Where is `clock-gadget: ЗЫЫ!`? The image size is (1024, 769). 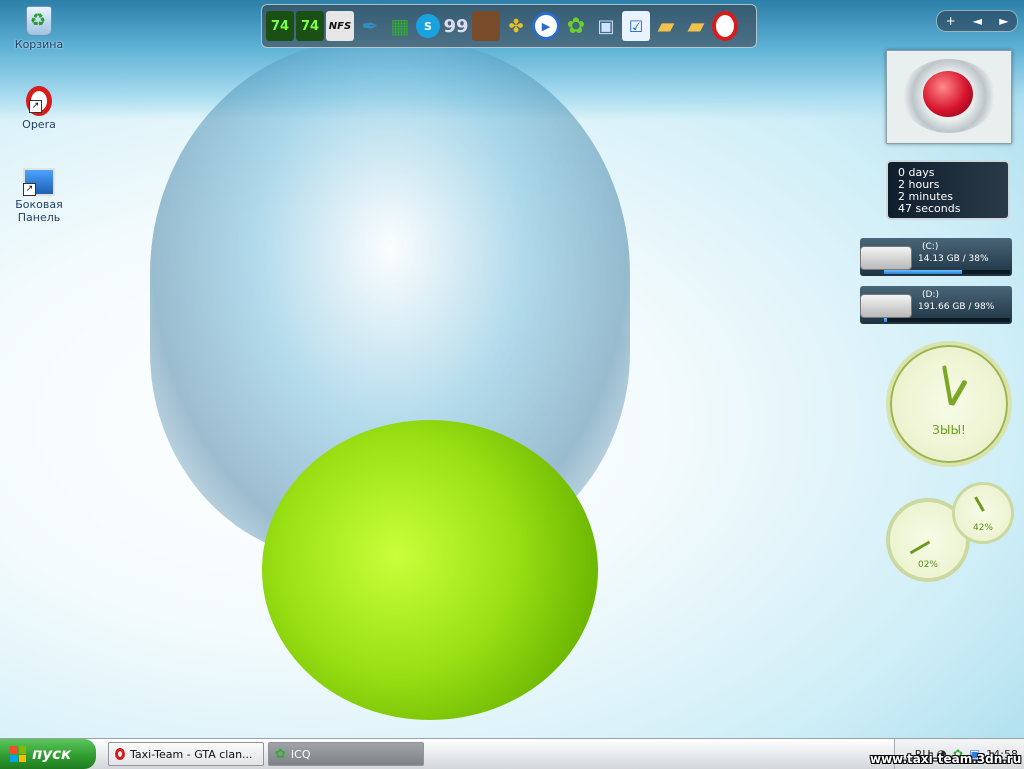 clock-gadget: ЗЫЫ! is located at coordinates (949, 404).